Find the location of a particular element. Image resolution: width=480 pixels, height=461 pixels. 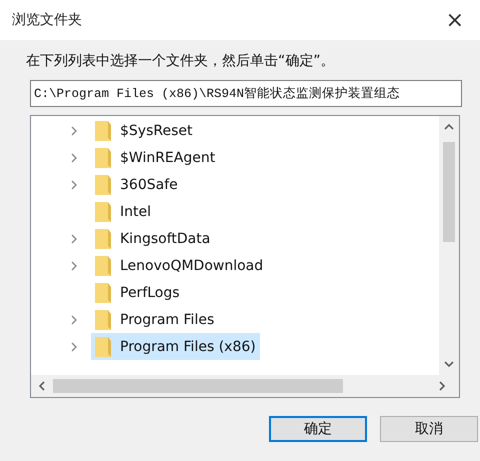

path-field: C:\Program Files (x86)\RS94N智能状态监测保护装置组态 is located at coordinates (246, 93).